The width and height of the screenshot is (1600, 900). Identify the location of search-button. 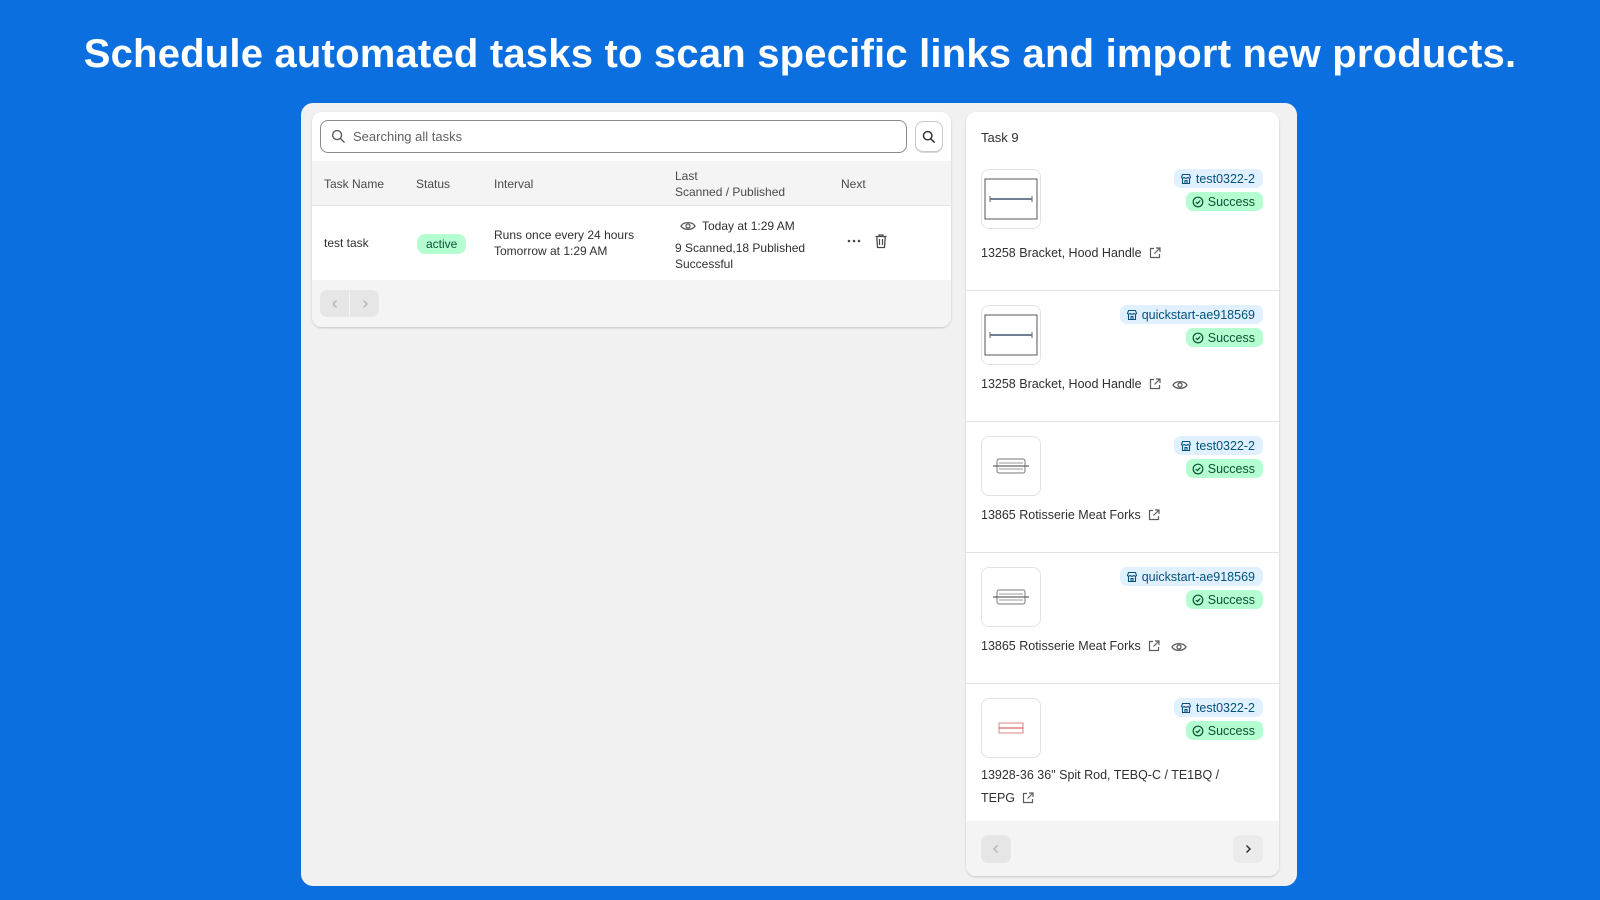
(929, 136).